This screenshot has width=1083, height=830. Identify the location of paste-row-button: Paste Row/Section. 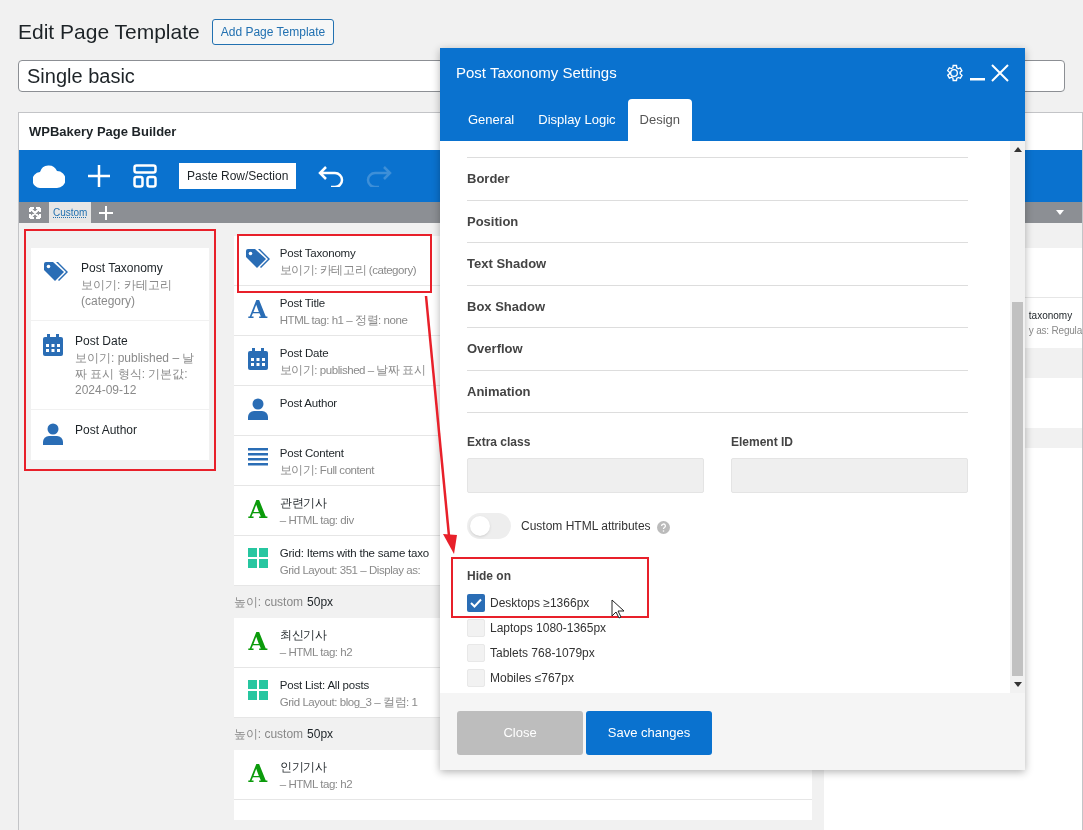
(238, 176).